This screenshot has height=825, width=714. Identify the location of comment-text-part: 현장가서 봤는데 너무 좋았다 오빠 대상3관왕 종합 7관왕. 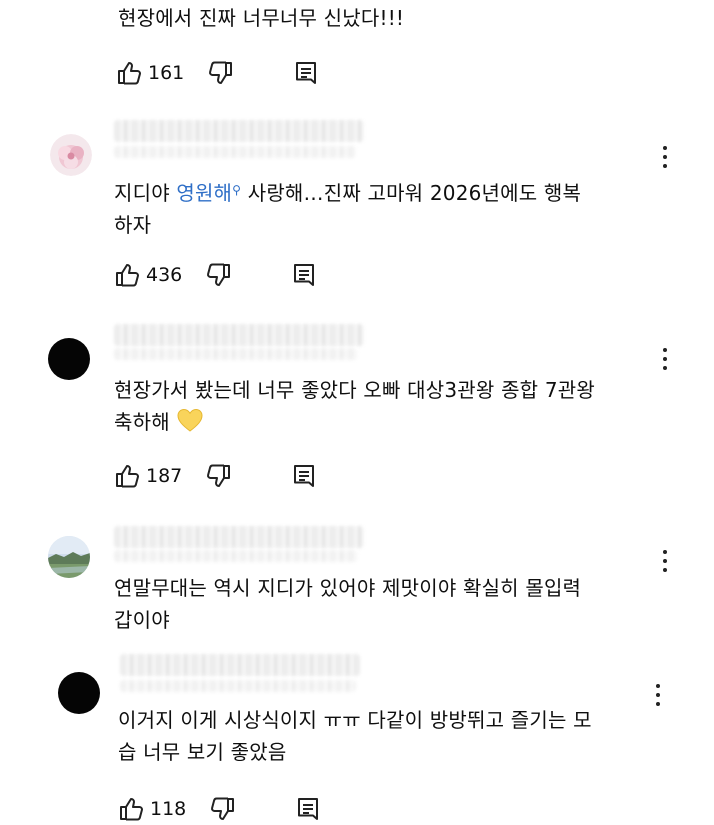
(354, 390).